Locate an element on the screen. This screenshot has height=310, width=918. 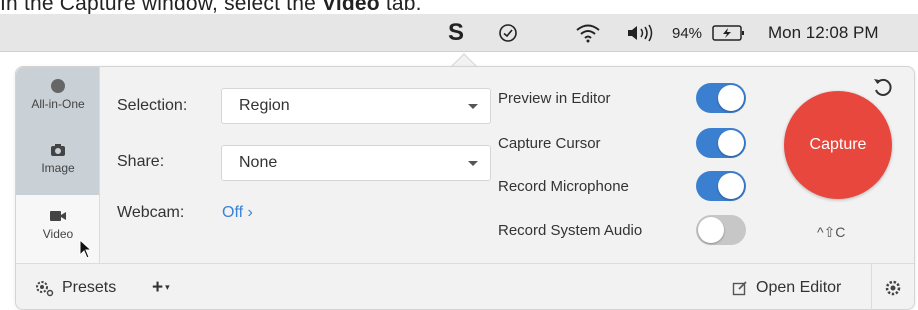
open-editor-label: Open Editor is located at coordinates (799, 287).